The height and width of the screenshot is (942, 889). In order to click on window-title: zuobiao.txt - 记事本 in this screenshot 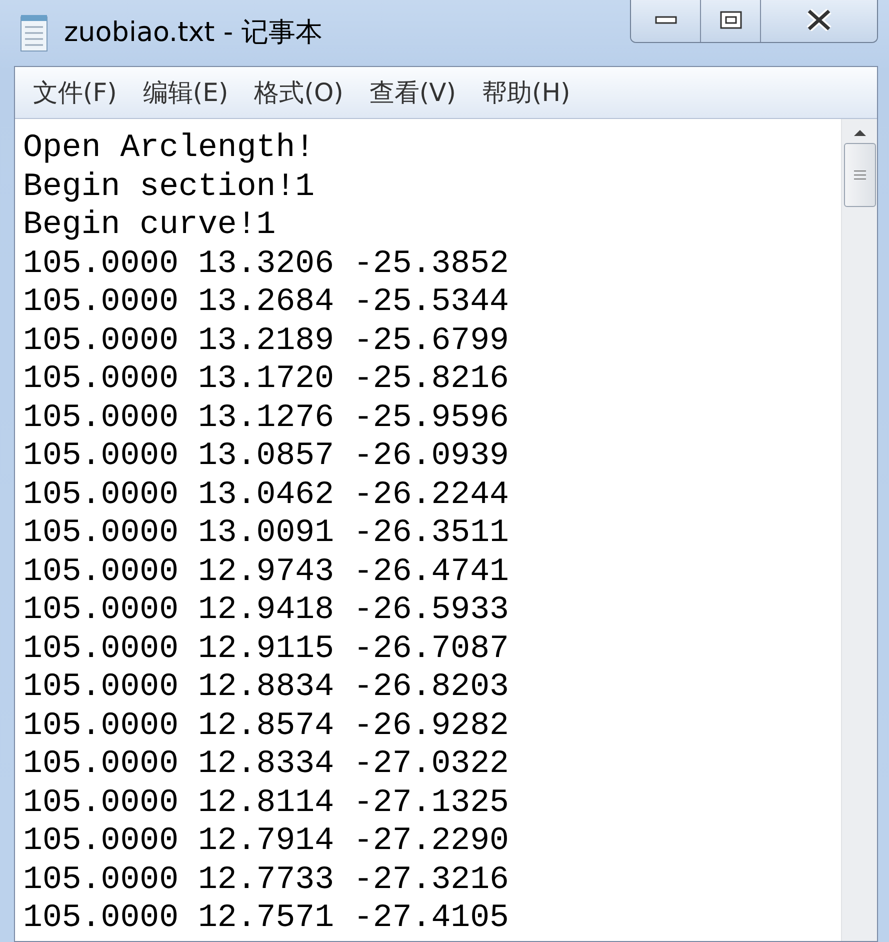, I will do `click(193, 33)`.